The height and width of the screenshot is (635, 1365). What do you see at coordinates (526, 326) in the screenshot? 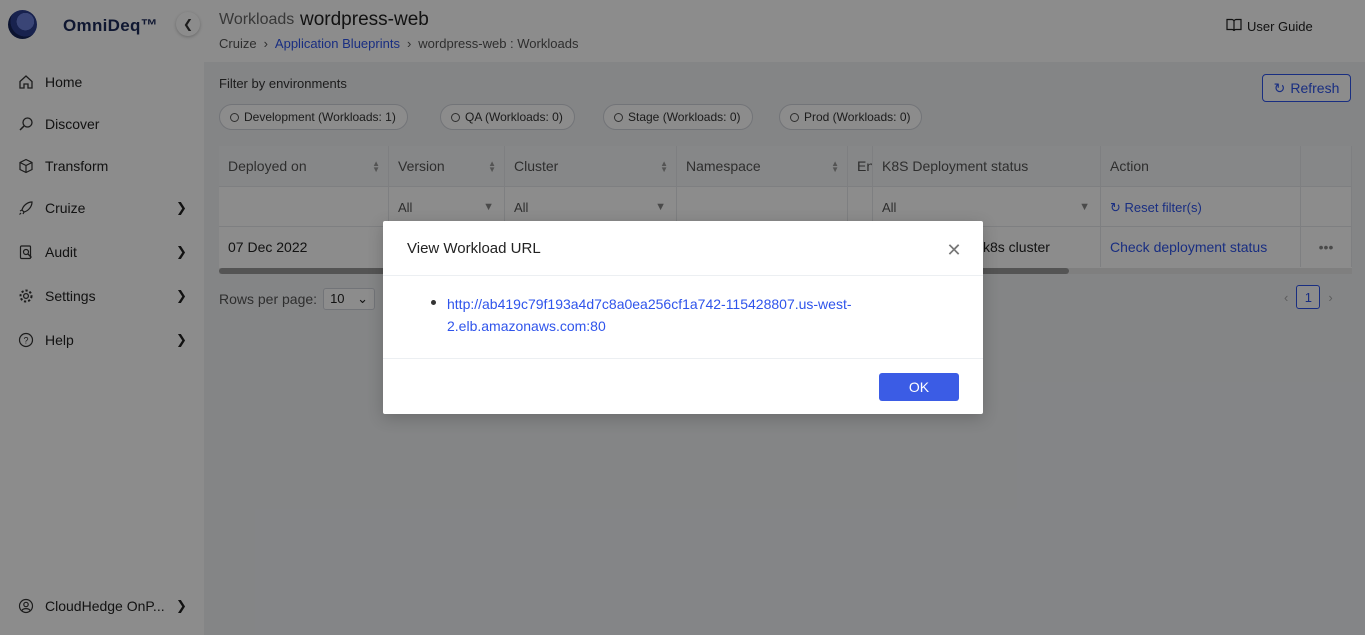
I see `workload-url-line: 2.elb.amazonaws.com:80` at bounding box center [526, 326].